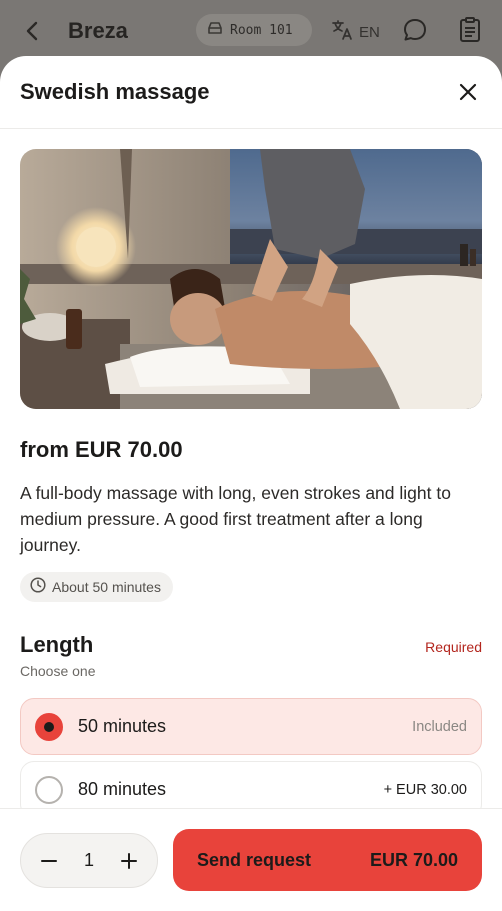 This screenshot has height=911, width=502. Describe the element at coordinates (415, 32) in the screenshot. I see `chat-icon` at that location.